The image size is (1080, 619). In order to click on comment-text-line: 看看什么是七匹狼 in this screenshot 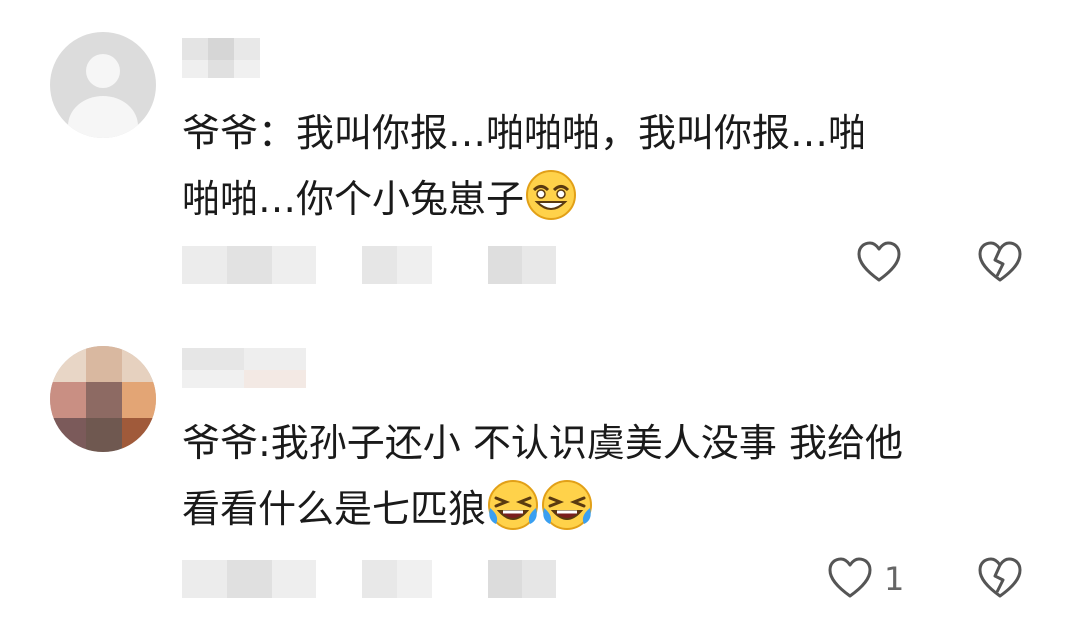, I will do `click(334, 509)`.